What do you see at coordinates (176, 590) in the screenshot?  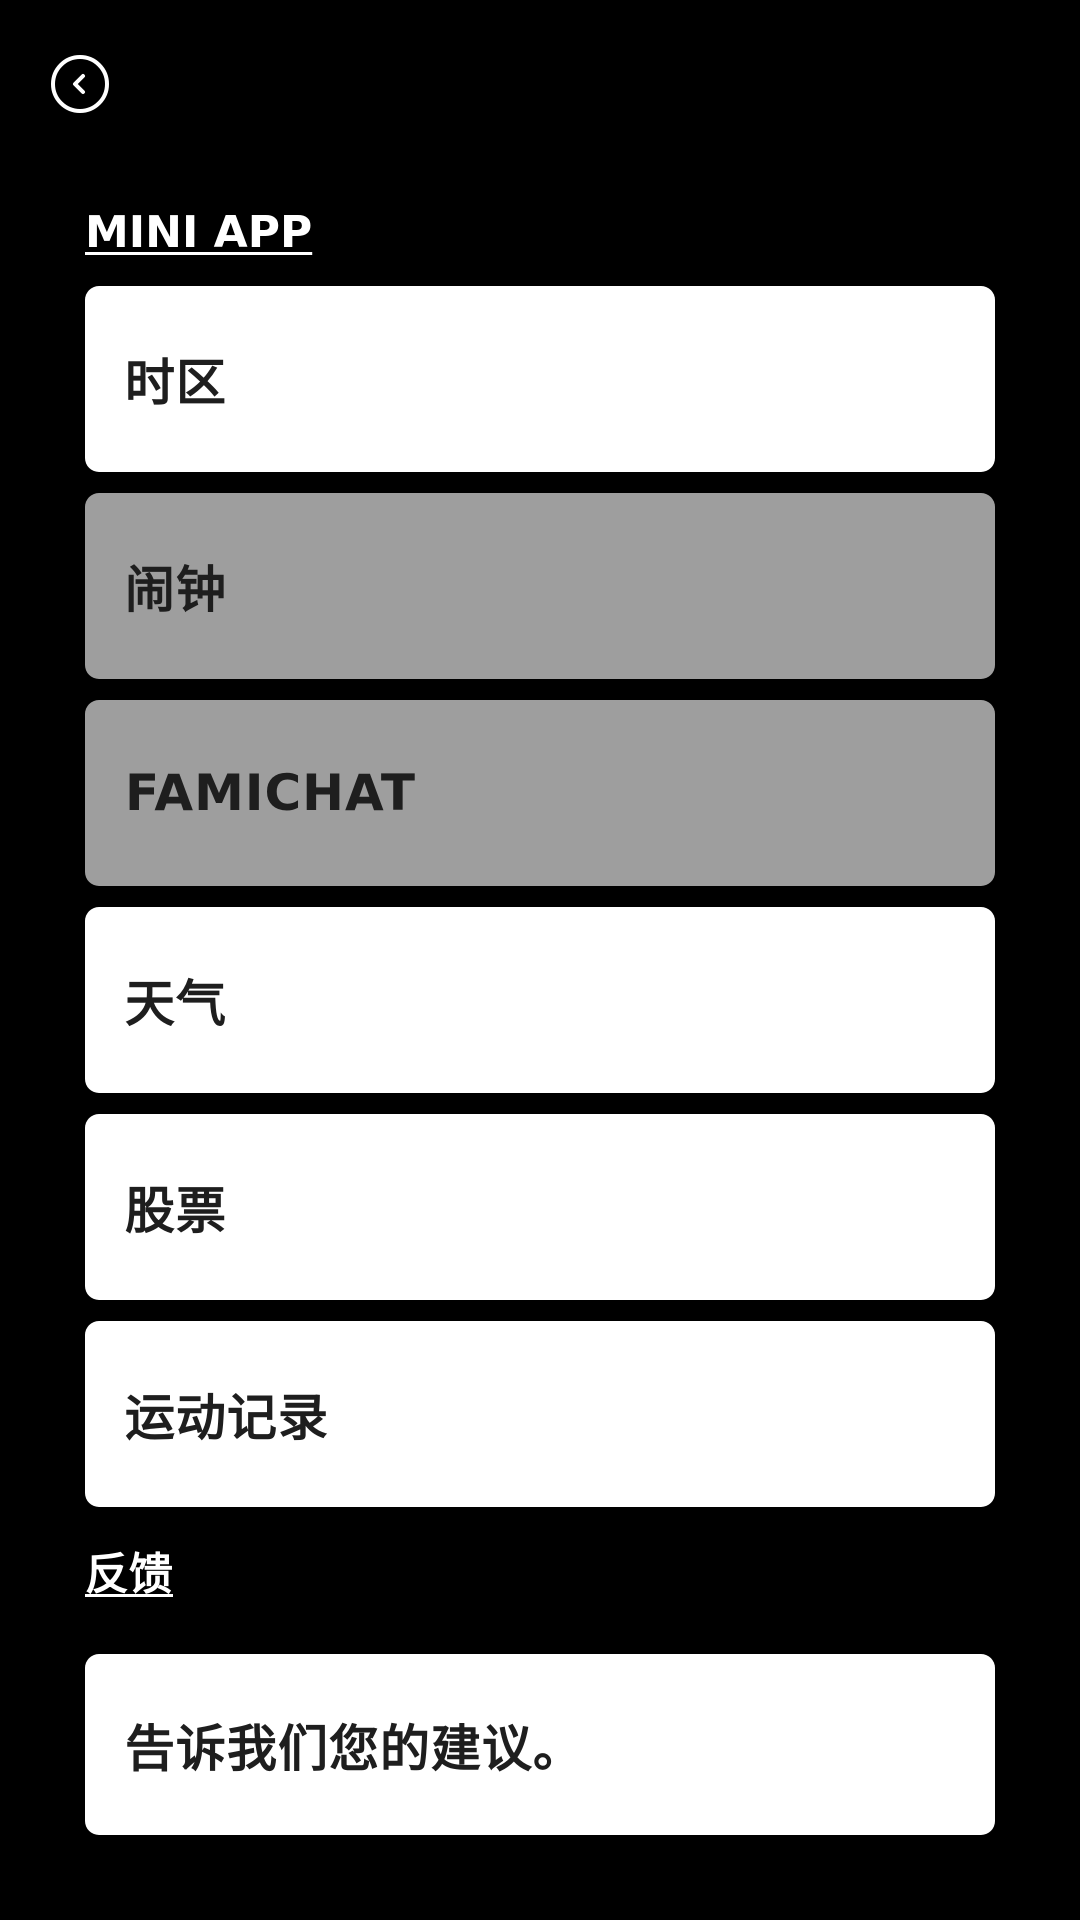 I see `mini-app-item-label: 闹钟` at bounding box center [176, 590].